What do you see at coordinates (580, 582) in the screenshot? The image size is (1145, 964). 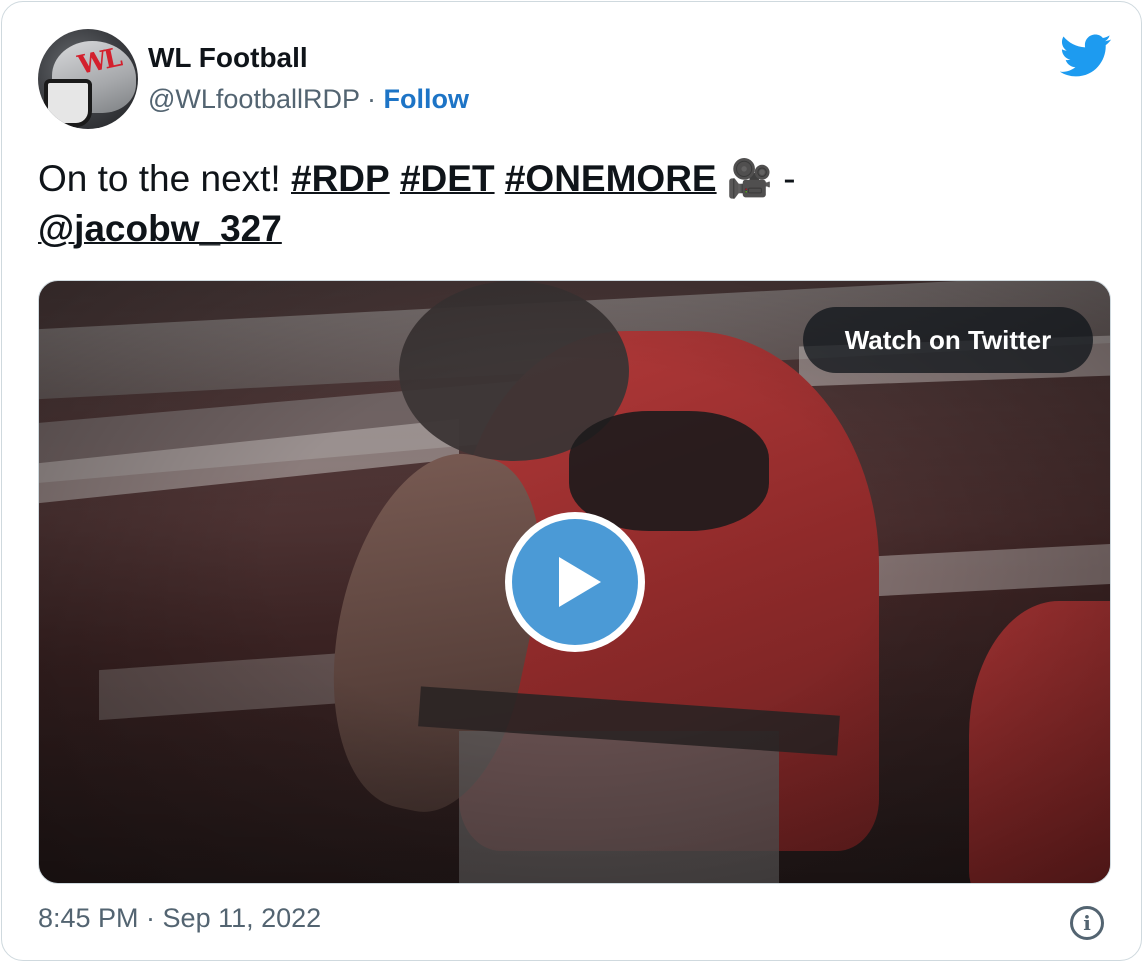 I see `play-icon` at bounding box center [580, 582].